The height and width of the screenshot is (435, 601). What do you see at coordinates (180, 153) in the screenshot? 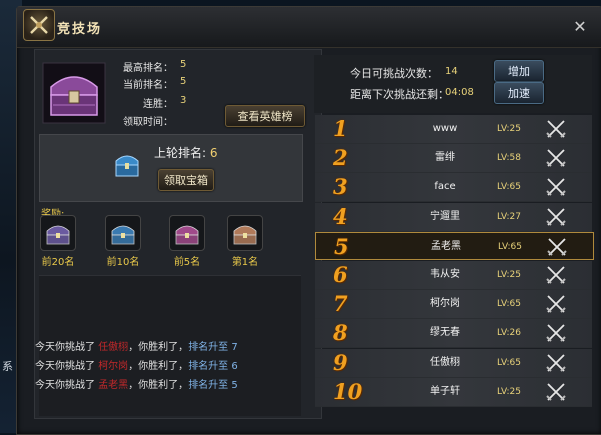
I see `last-round-label: 上轮排名:` at bounding box center [180, 153].